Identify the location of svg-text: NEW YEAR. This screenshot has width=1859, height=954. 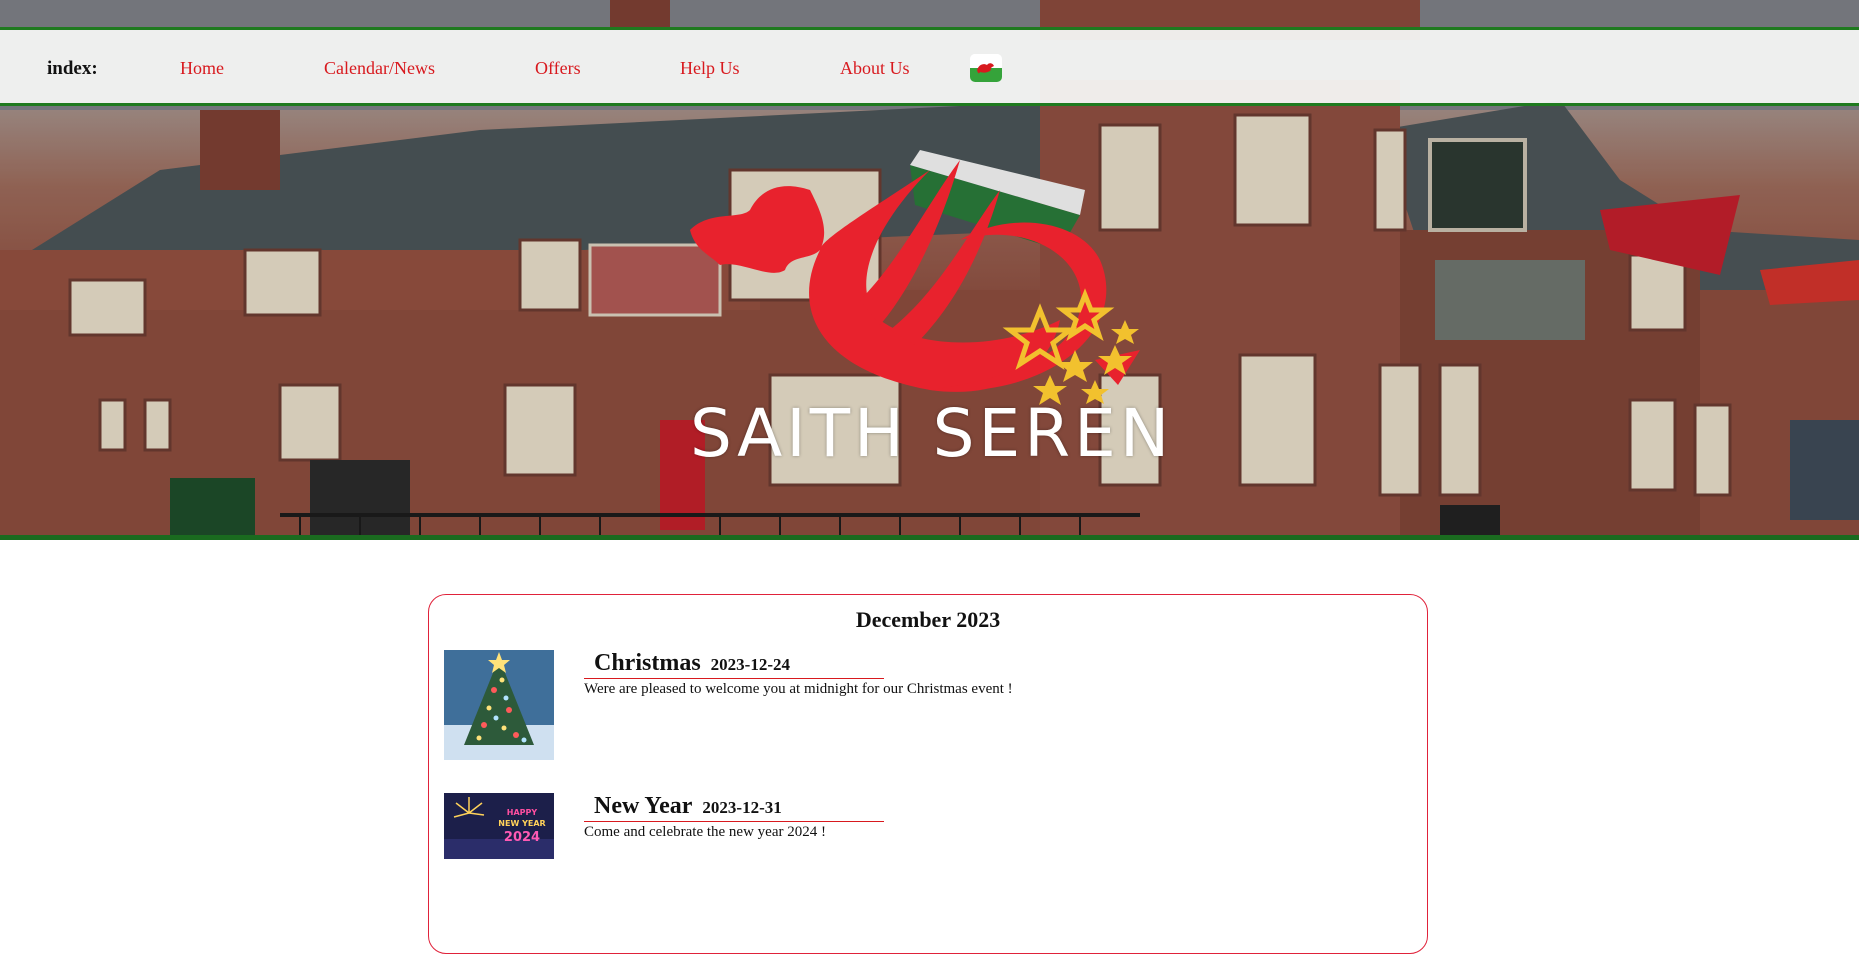
(521, 823).